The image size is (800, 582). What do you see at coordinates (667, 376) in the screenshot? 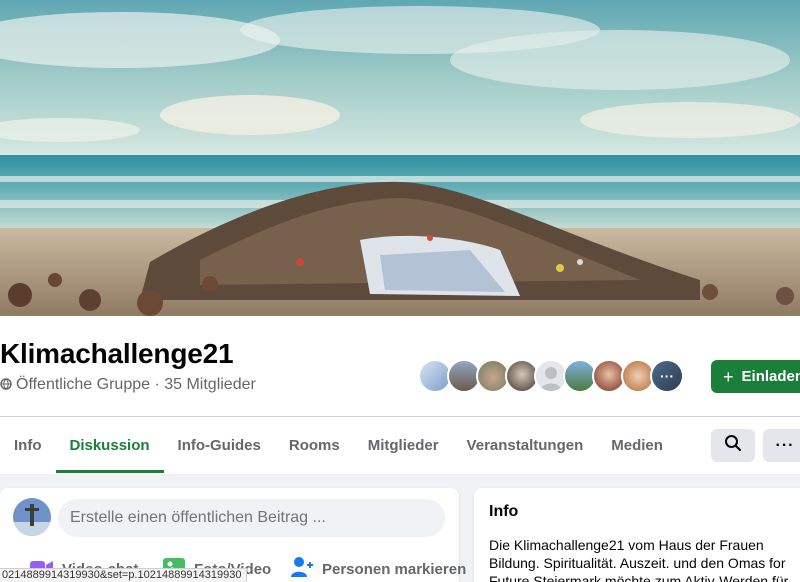
I see `more-members-button: ···` at bounding box center [667, 376].